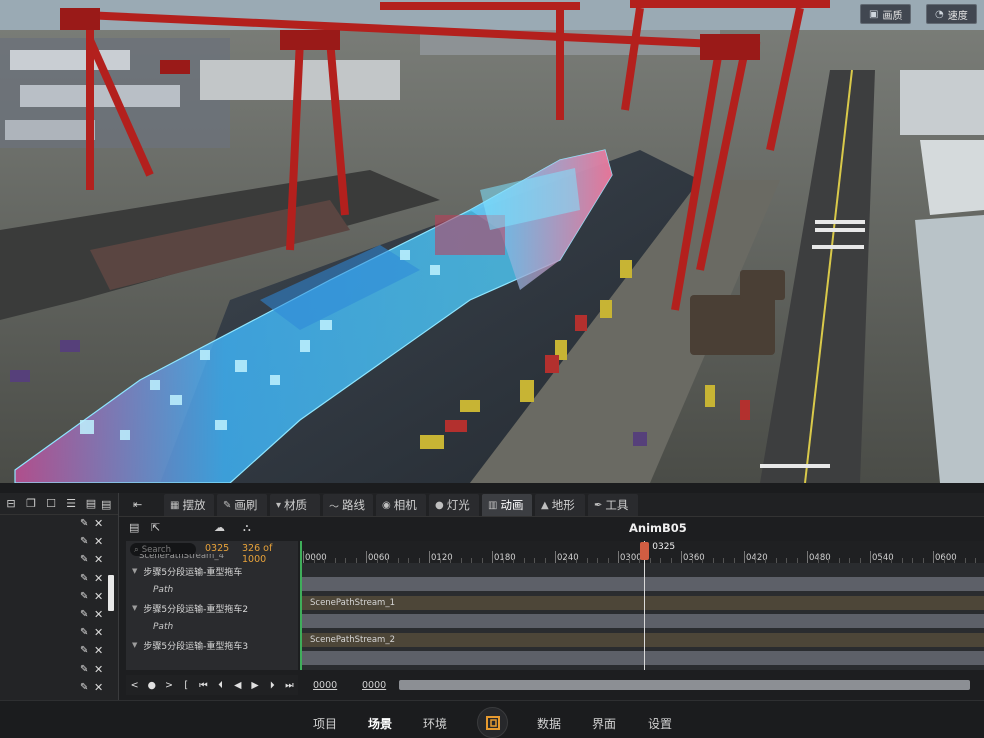  Describe the element at coordinates (886, 14) in the screenshot. I see `quality-button: ▣ 画质` at that location.